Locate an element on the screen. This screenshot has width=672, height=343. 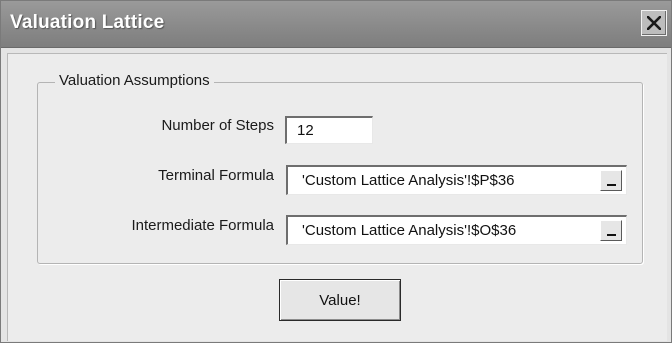
intermediate-formula-value: 'Custom Lattice Analysis'!$O$36 is located at coordinates (409, 230).